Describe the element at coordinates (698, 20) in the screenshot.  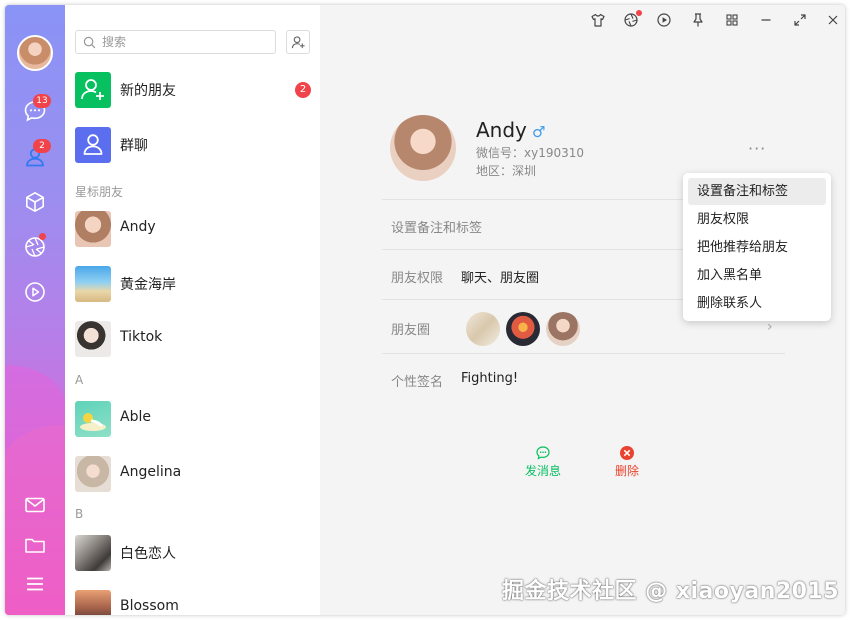
I see `pin-icon` at that location.